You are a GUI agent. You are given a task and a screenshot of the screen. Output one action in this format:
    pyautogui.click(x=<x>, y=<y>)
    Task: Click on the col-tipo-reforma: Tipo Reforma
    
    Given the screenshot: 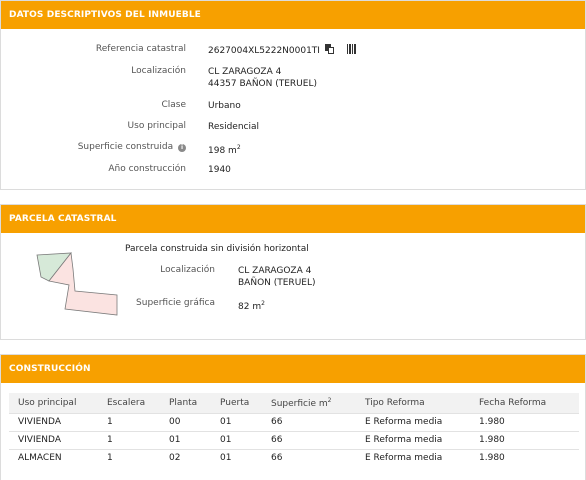 What is the action you would take?
    pyautogui.click(x=413, y=403)
    